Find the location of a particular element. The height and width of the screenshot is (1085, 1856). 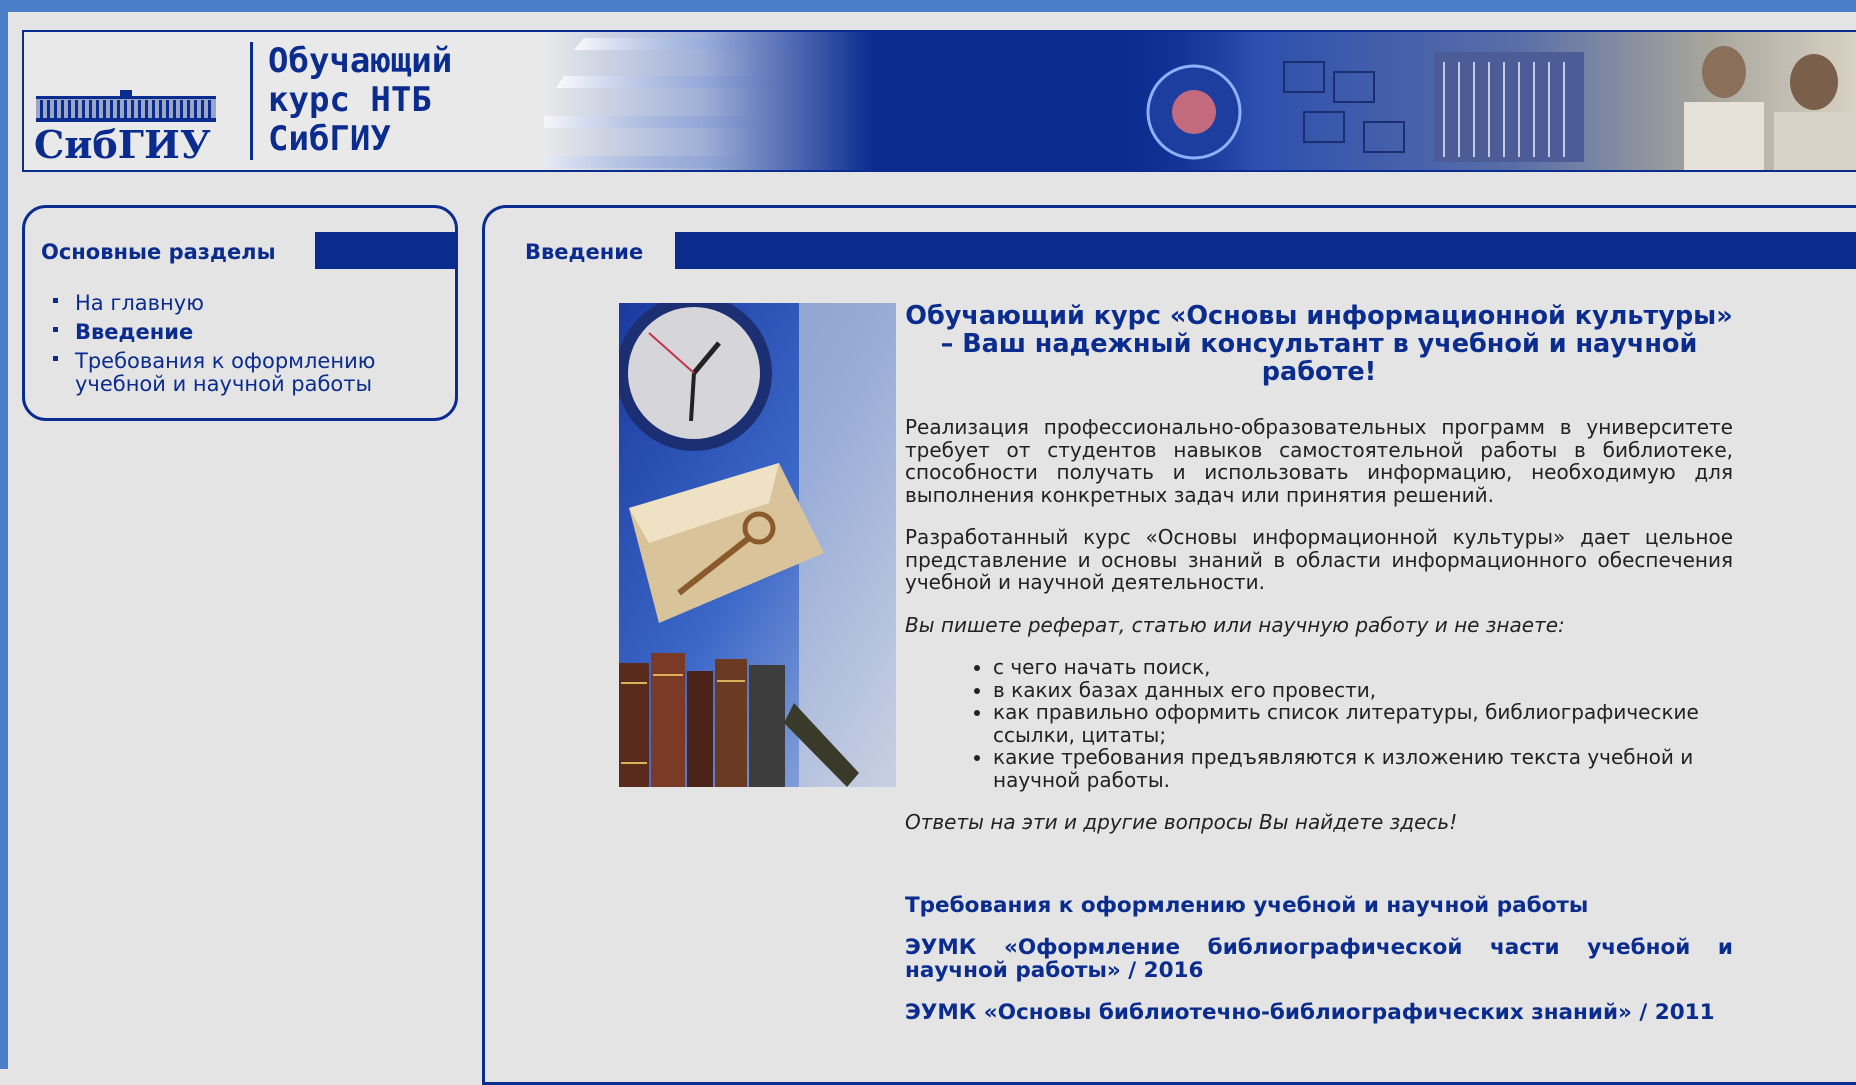

logo-text: СибГИУ is located at coordinates (122, 144).